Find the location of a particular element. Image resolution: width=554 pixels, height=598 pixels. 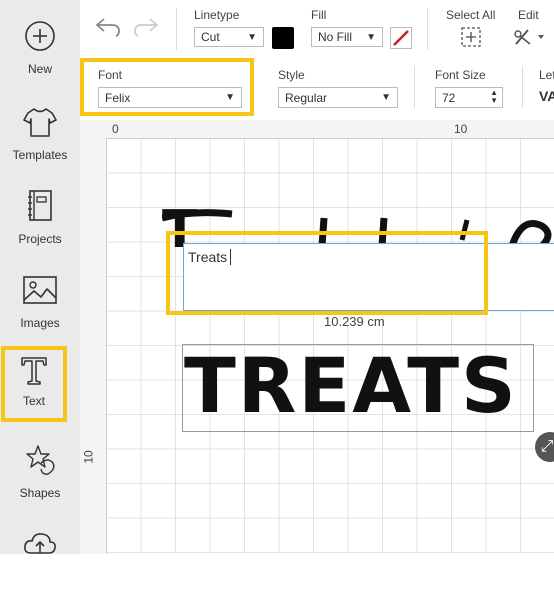

width-readout: 10.239 cm is located at coordinates (354, 321).